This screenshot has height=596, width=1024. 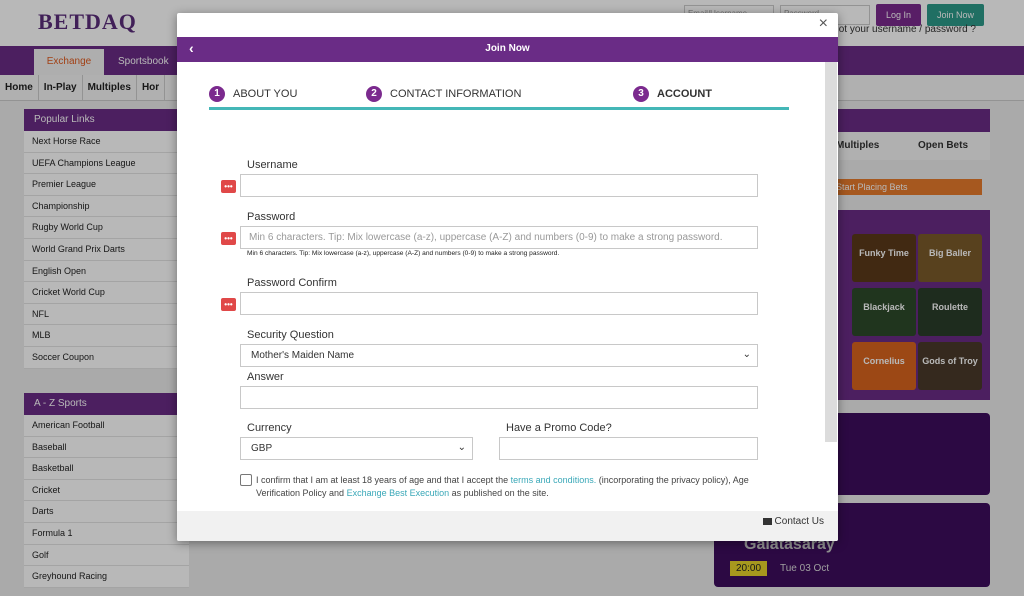 What do you see at coordinates (269, 428) in the screenshot?
I see `currency-label: Currency` at bounding box center [269, 428].